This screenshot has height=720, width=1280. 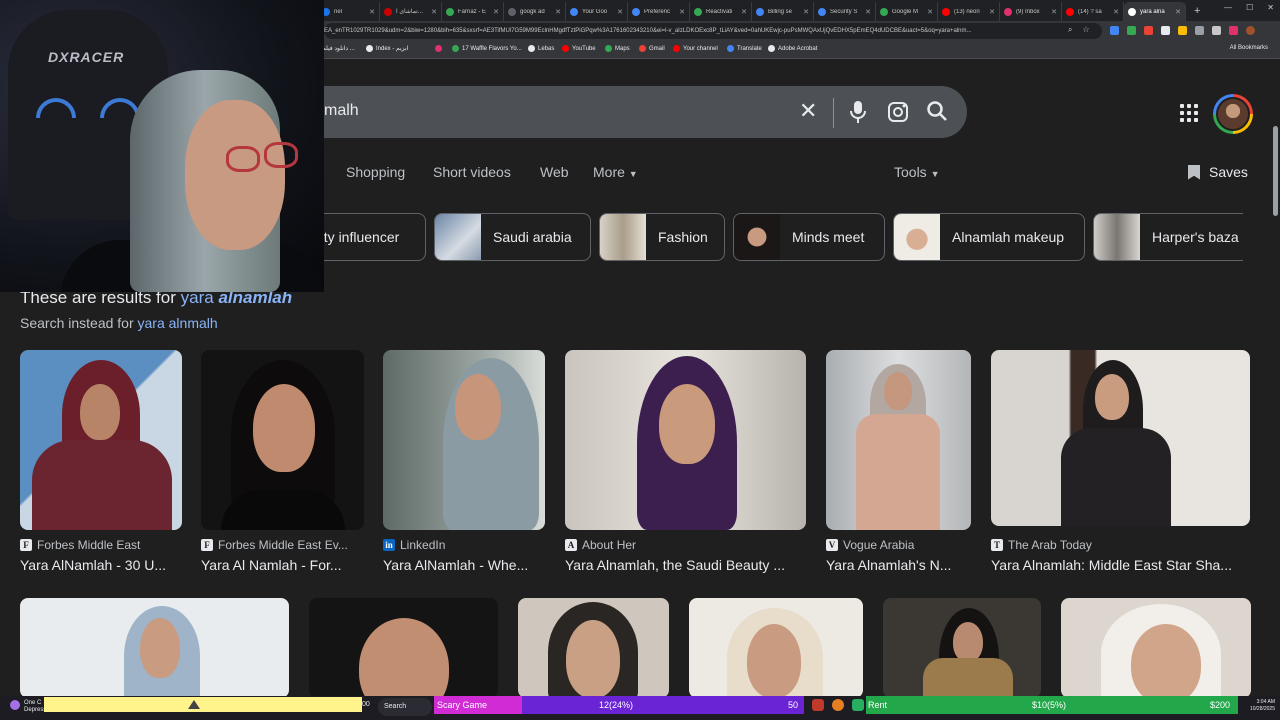 I want to click on chip-harpers-bazaar: Harper's baza, so click(x=1168, y=237).